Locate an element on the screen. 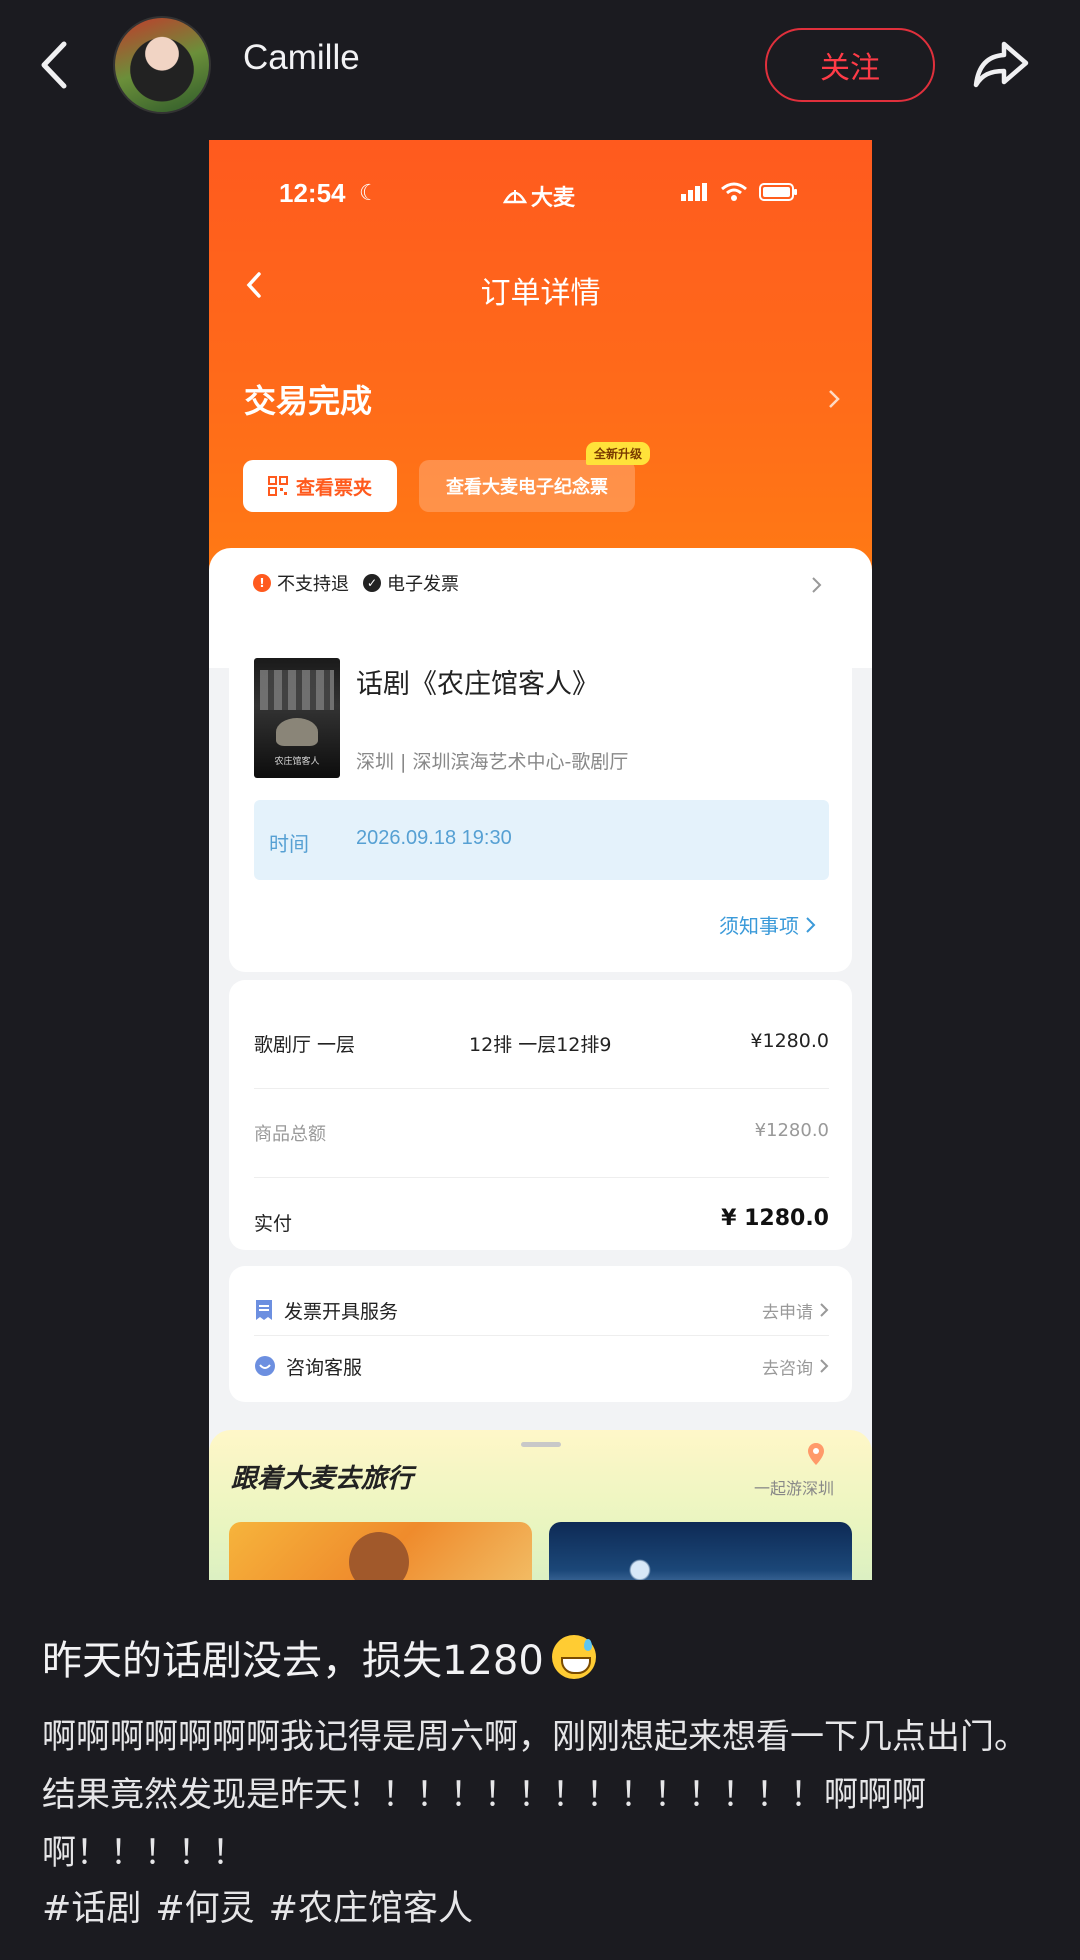  post-title: 昨天的话剧没去，损失1280 is located at coordinates (319, 1657).